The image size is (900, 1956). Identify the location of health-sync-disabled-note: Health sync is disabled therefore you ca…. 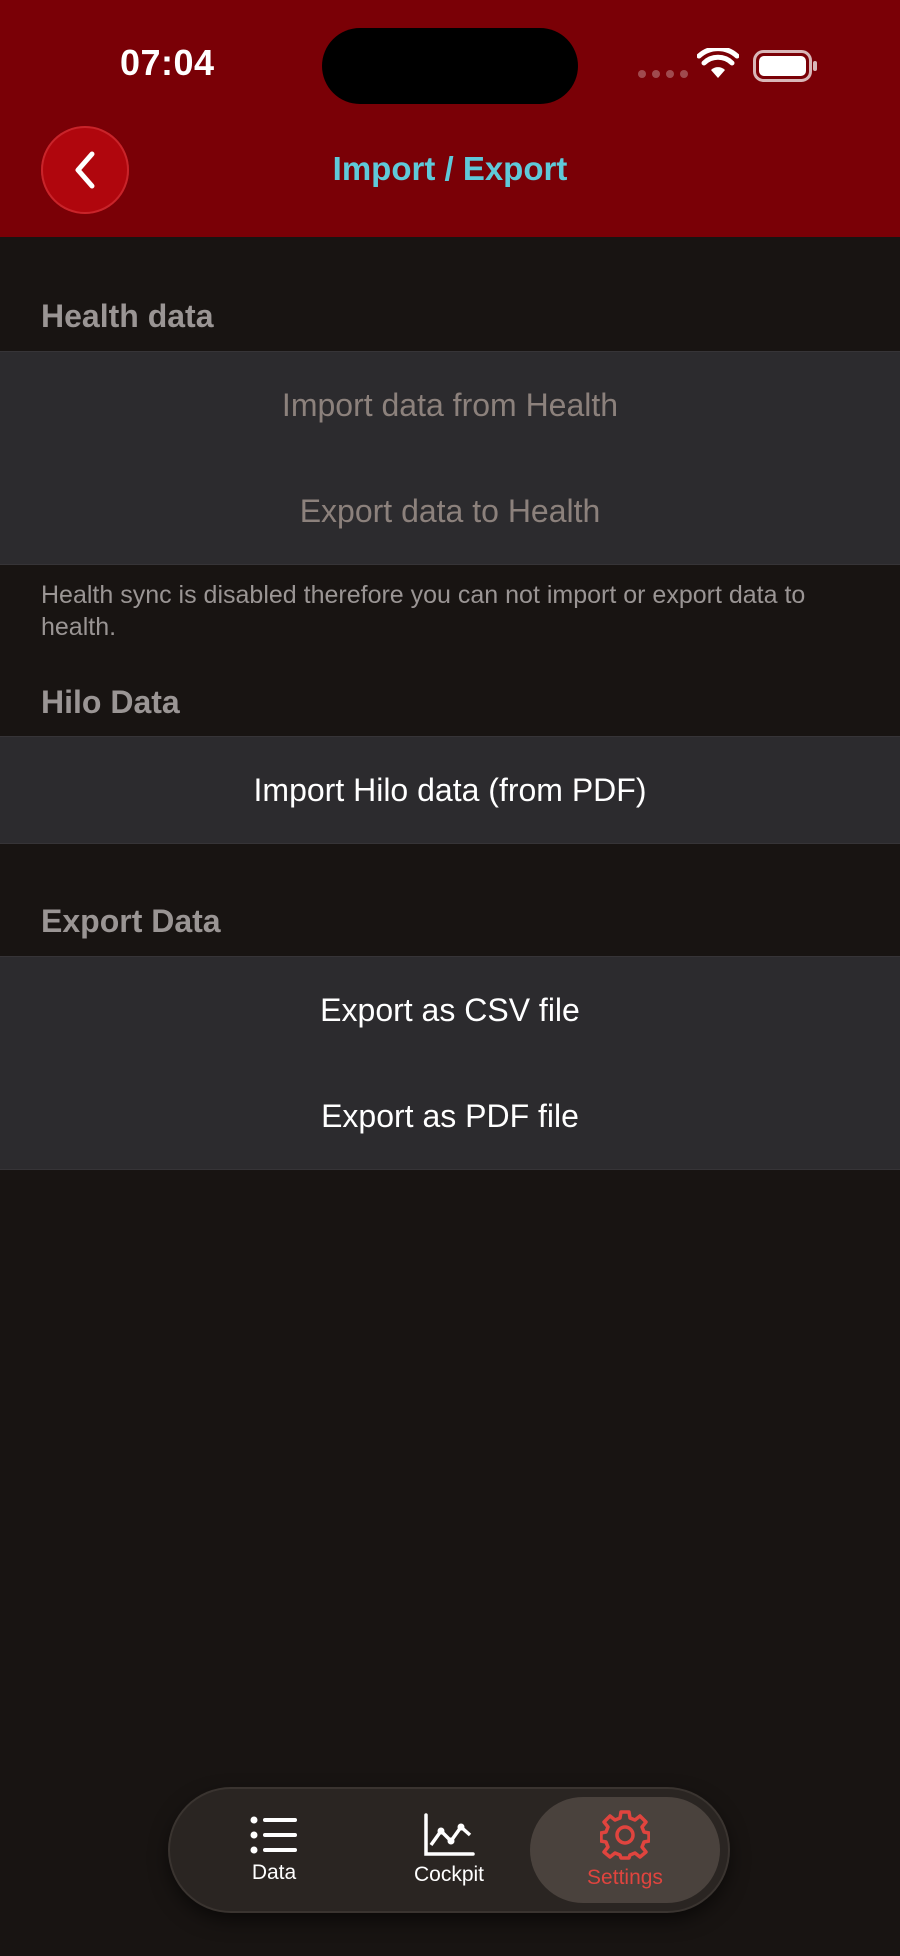
(423, 611).